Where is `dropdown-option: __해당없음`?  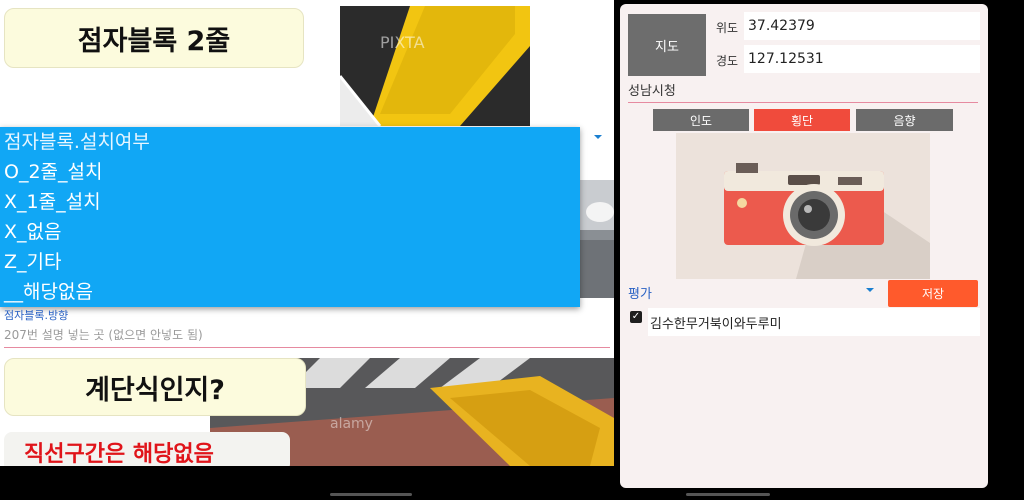 dropdown-option: __해당없음 is located at coordinates (290, 292).